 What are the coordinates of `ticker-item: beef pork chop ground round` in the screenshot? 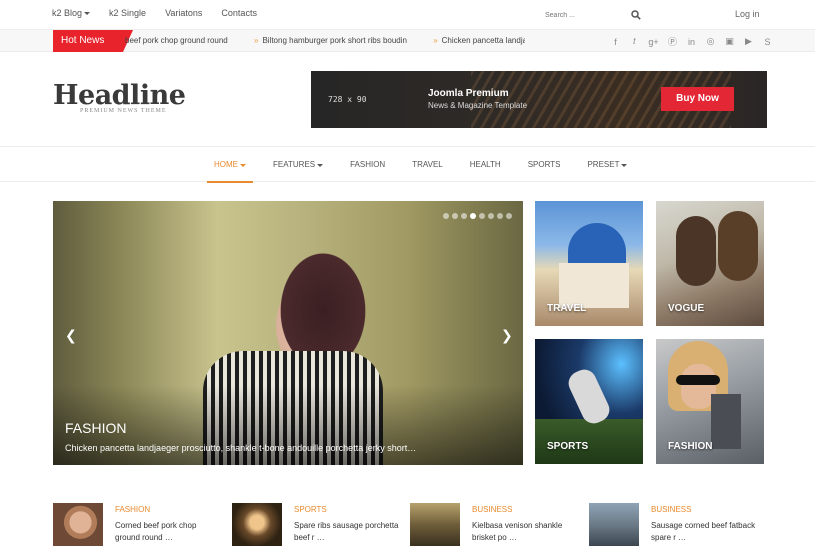 It's located at (176, 40).